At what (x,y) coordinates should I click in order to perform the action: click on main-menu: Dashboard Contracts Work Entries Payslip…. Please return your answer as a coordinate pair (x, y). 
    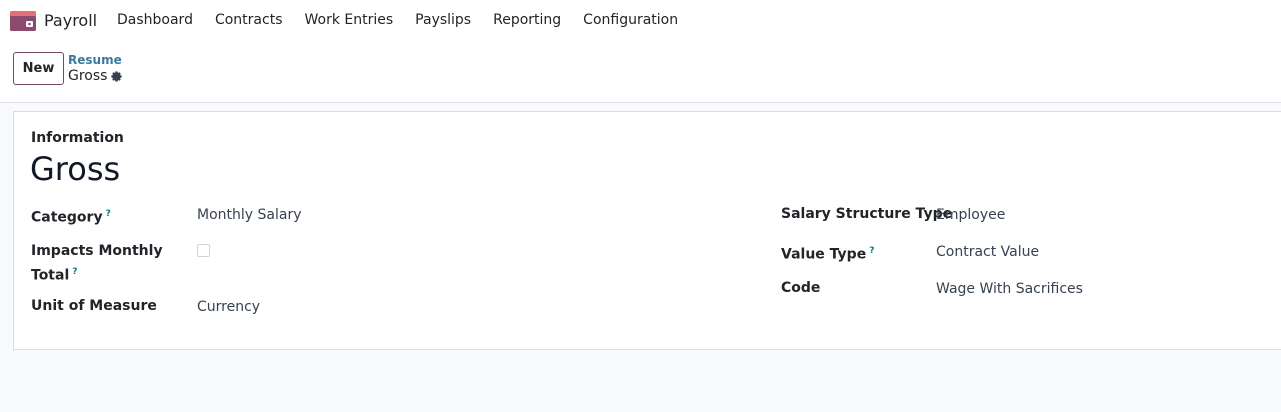
    Looking at the image, I should click on (408, 20).